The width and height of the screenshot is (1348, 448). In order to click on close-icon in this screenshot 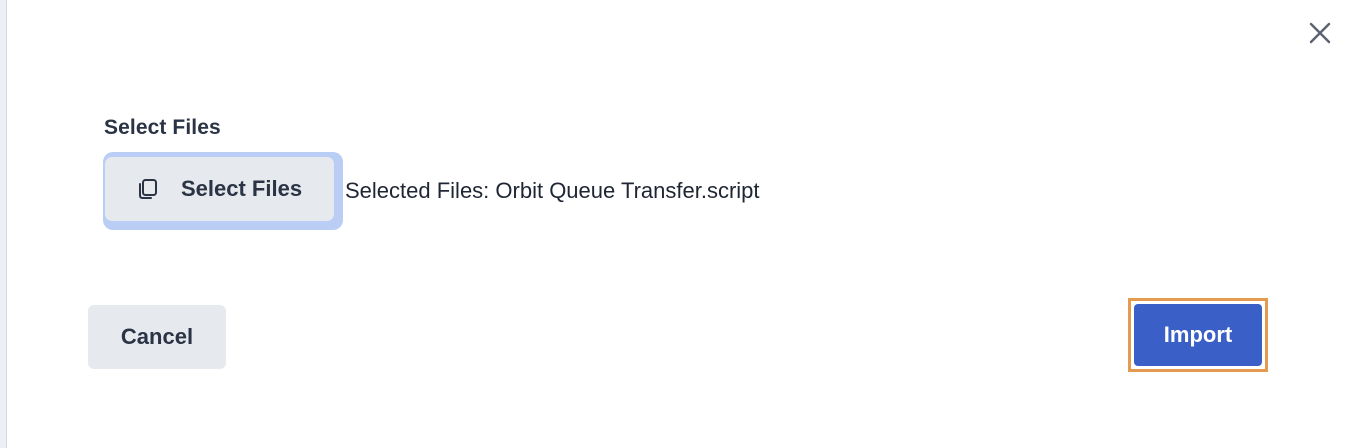, I will do `click(1320, 33)`.